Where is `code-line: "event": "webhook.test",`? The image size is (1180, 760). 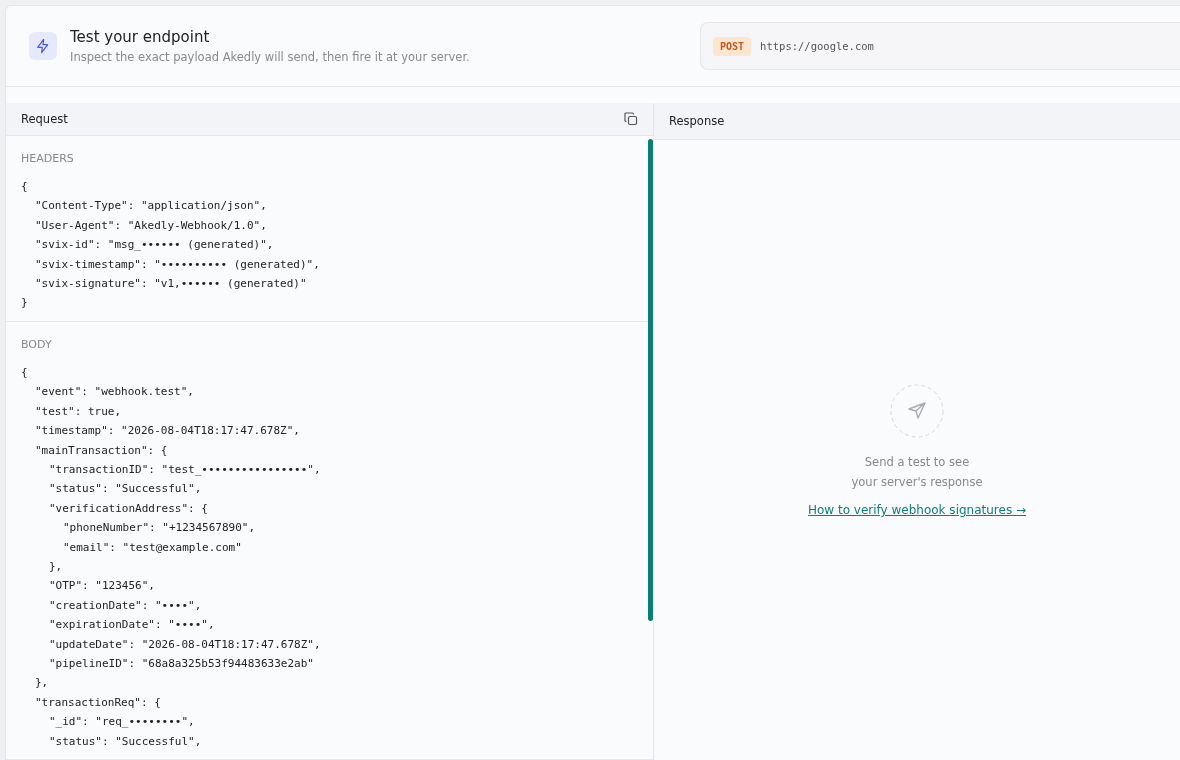
code-line: "event": "webhook.test", is located at coordinates (115, 392).